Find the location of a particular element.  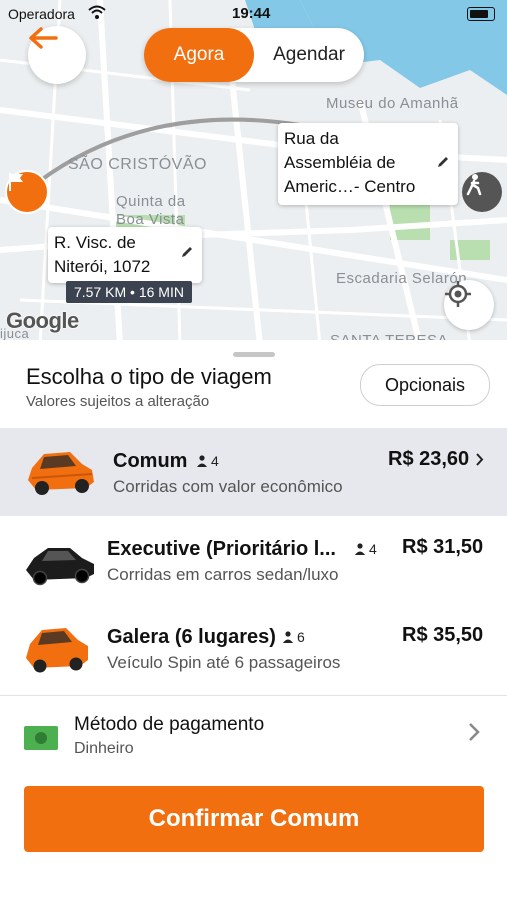

flag-icon is located at coordinates (16, 182).